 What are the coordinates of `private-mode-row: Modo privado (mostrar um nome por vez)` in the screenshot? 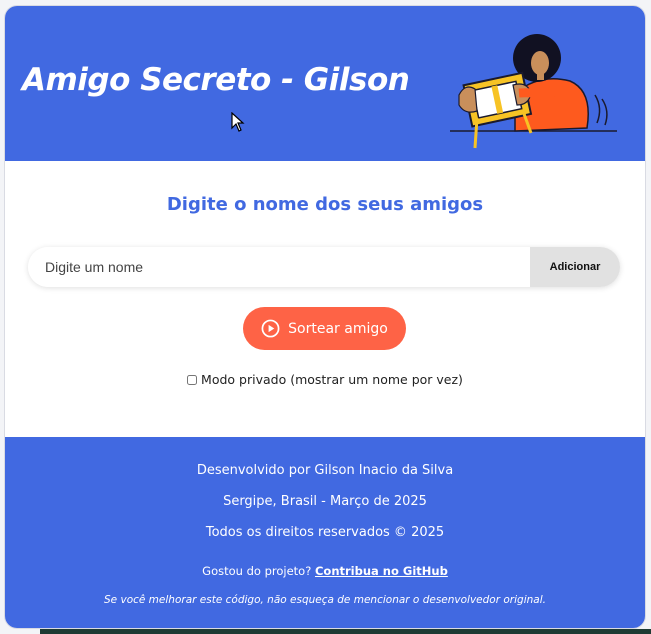 It's located at (325, 380).